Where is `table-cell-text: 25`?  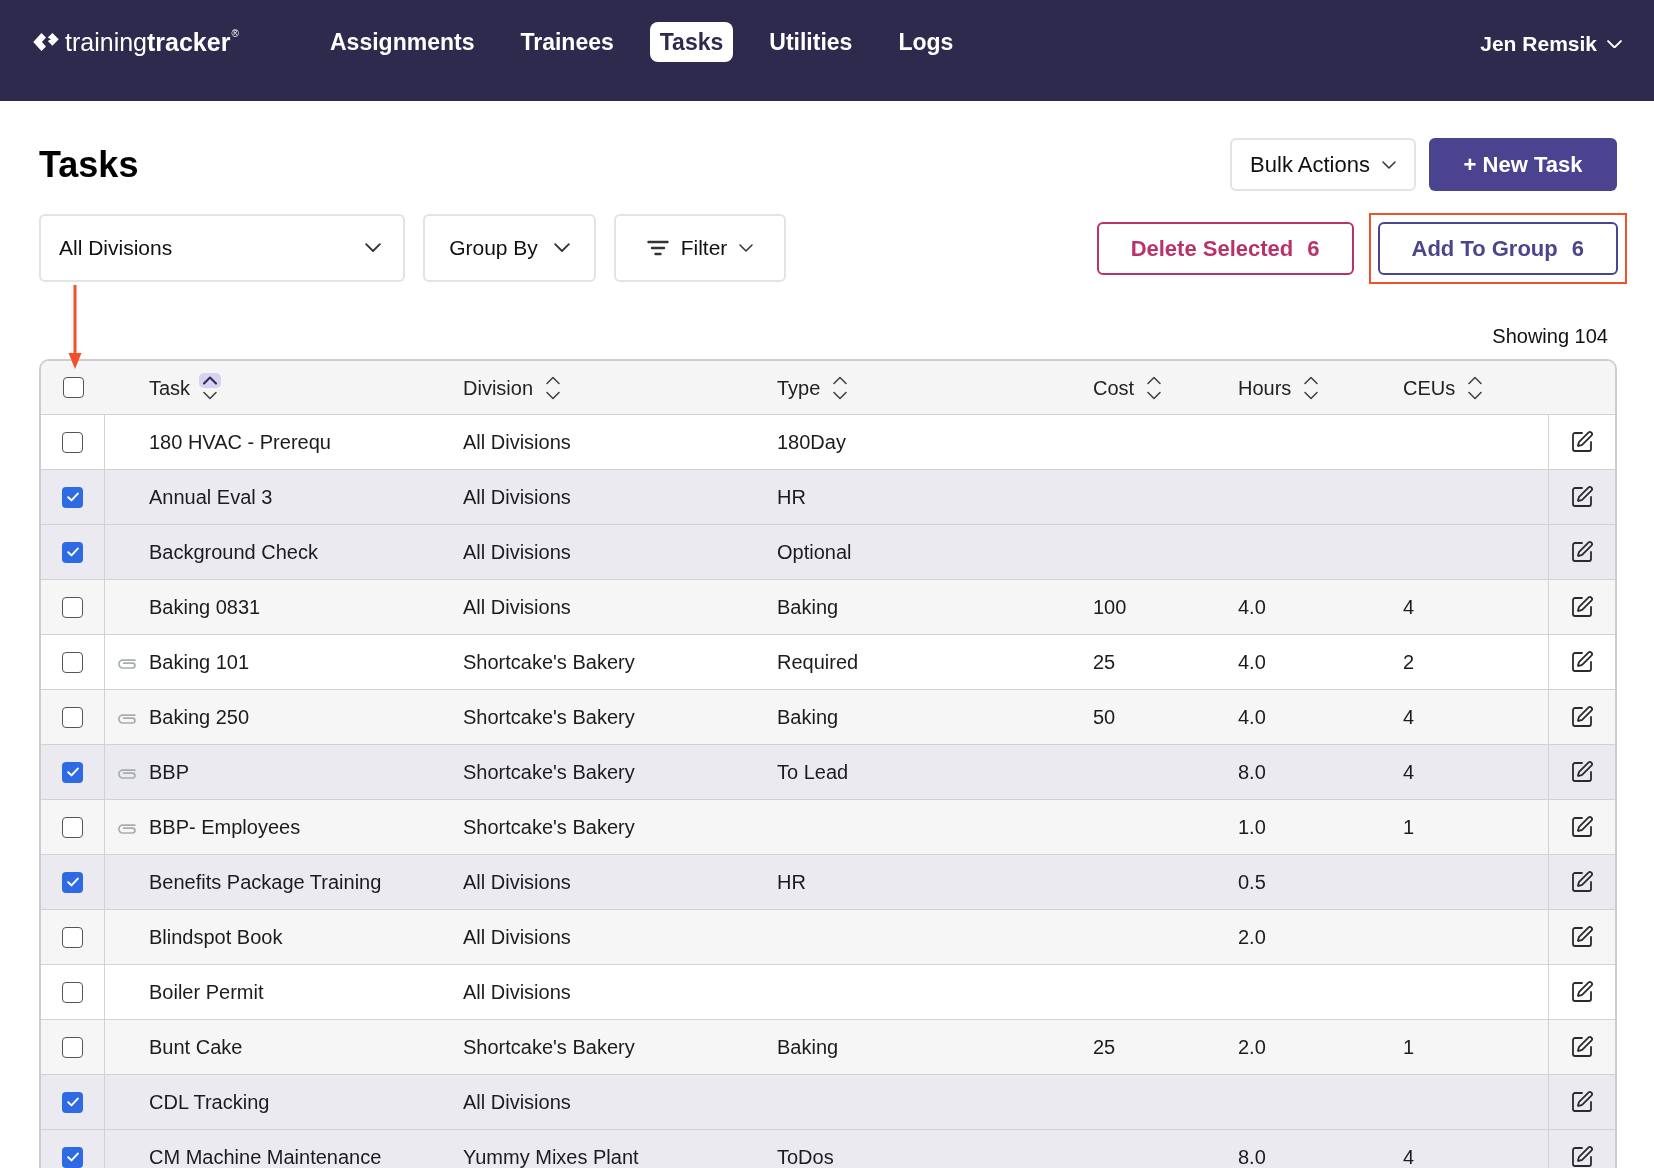 table-cell-text: 25 is located at coordinates (1104, 662).